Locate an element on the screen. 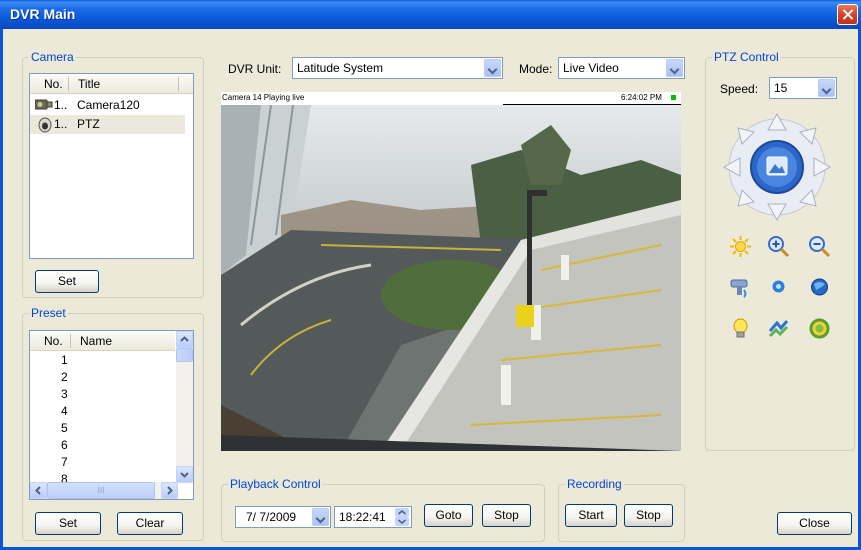 The height and width of the screenshot is (550, 861). mode-value: Live Video is located at coordinates (591, 68).